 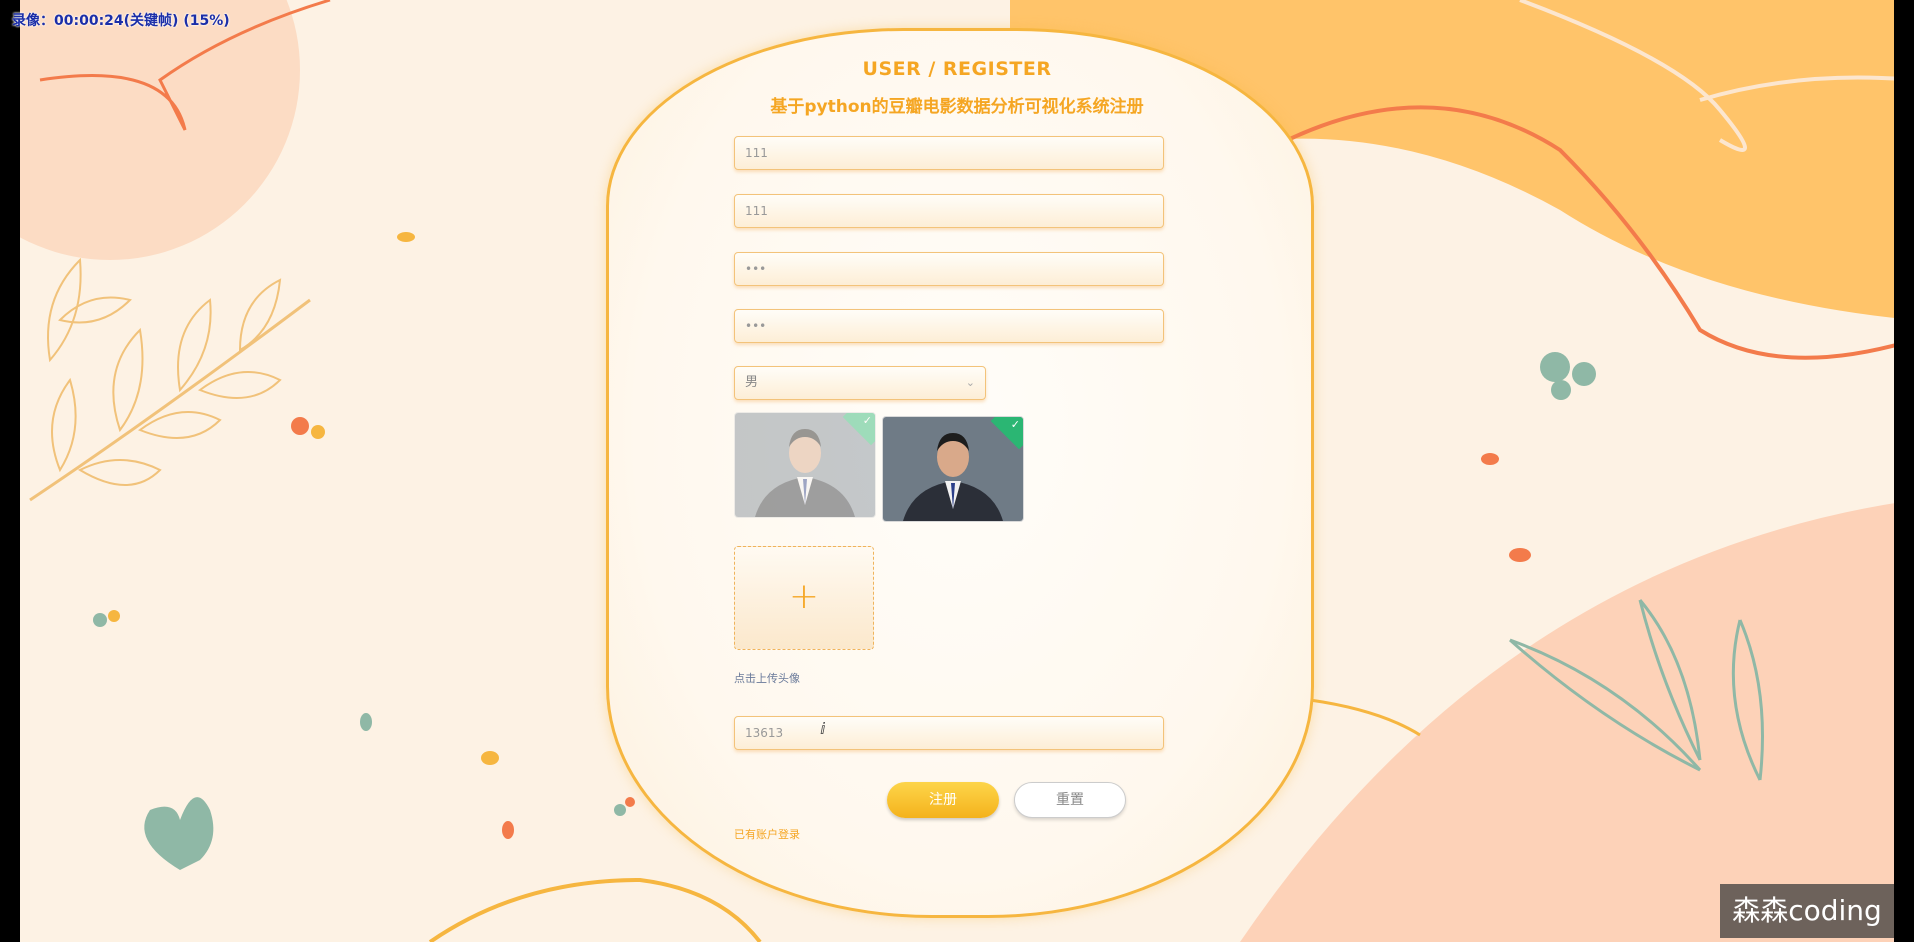 I want to click on avatar-preview-uploading: ✓, so click(x=805, y=465).